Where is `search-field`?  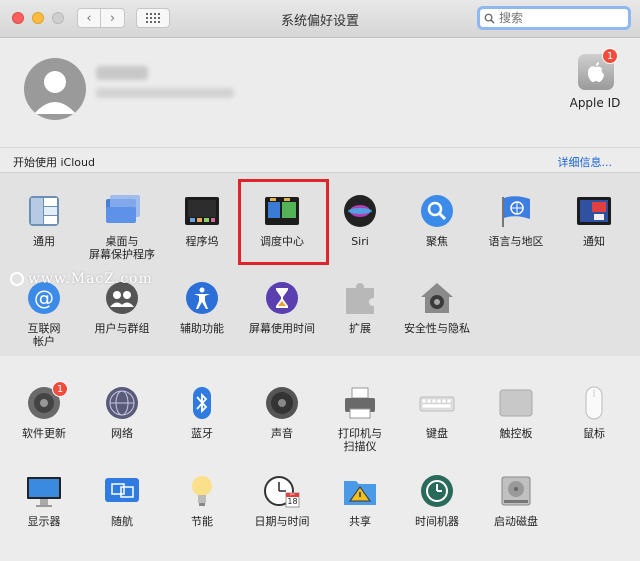 search-field is located at coordinates (554, 18).